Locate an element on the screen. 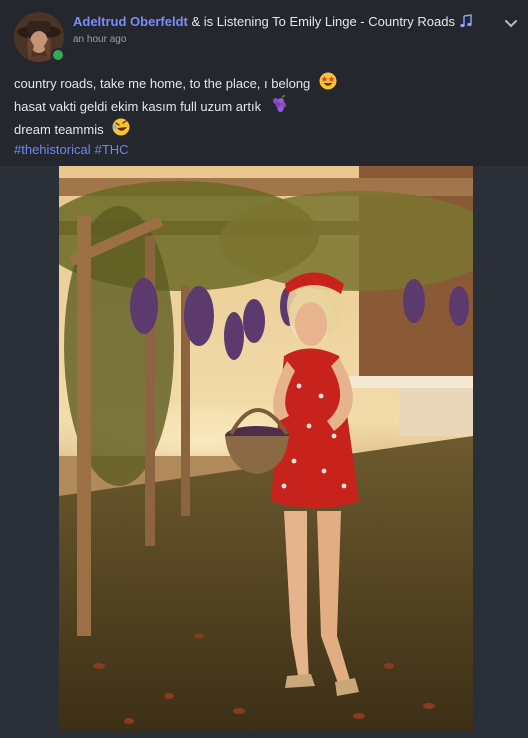 Image resolution: width=528 pixels, height=738 pixels. music-note-icon is located at coordinates (466, 22).